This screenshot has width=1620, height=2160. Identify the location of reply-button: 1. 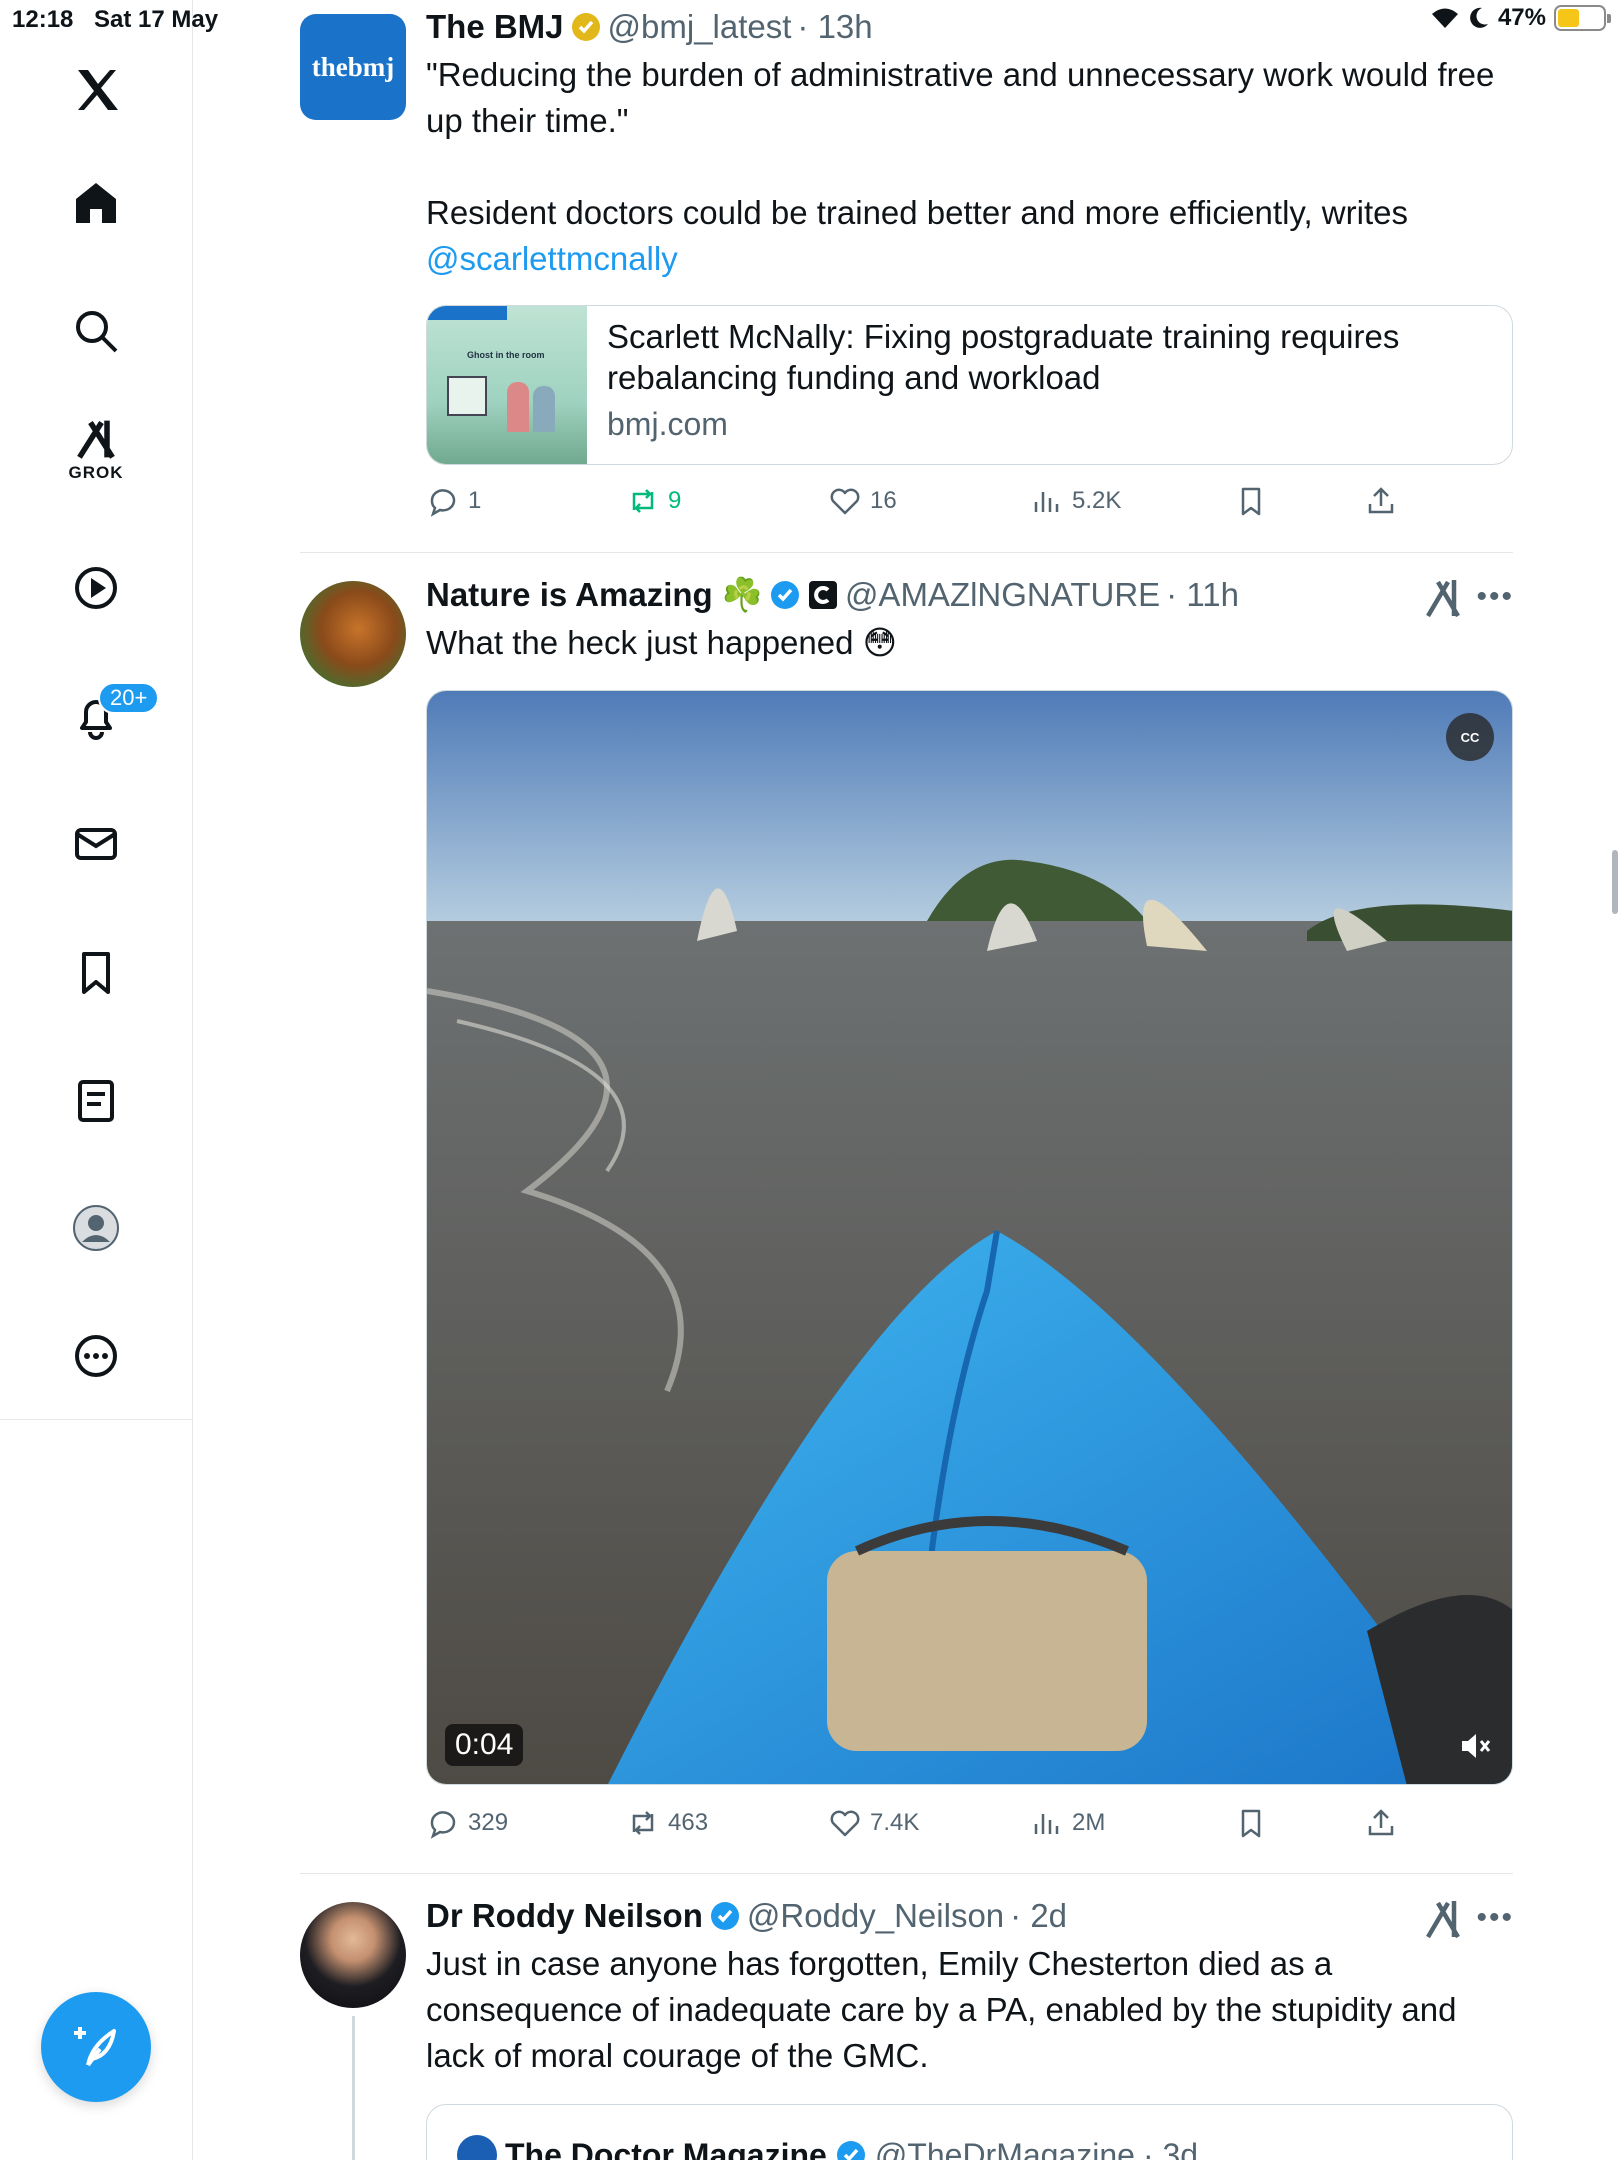
(453, 501).